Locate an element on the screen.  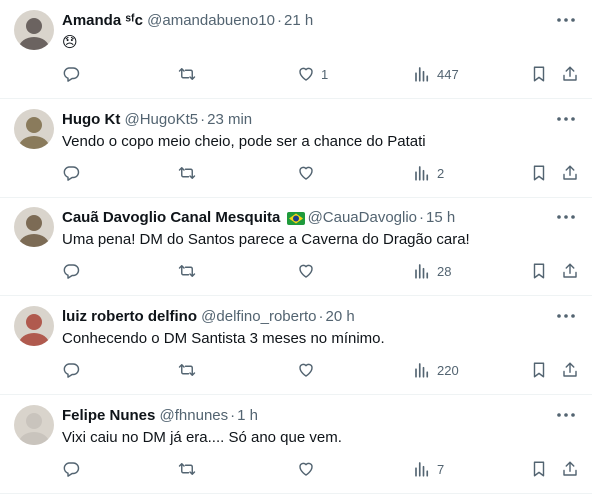
views-button: 2 is located at coordinates (428, 173).